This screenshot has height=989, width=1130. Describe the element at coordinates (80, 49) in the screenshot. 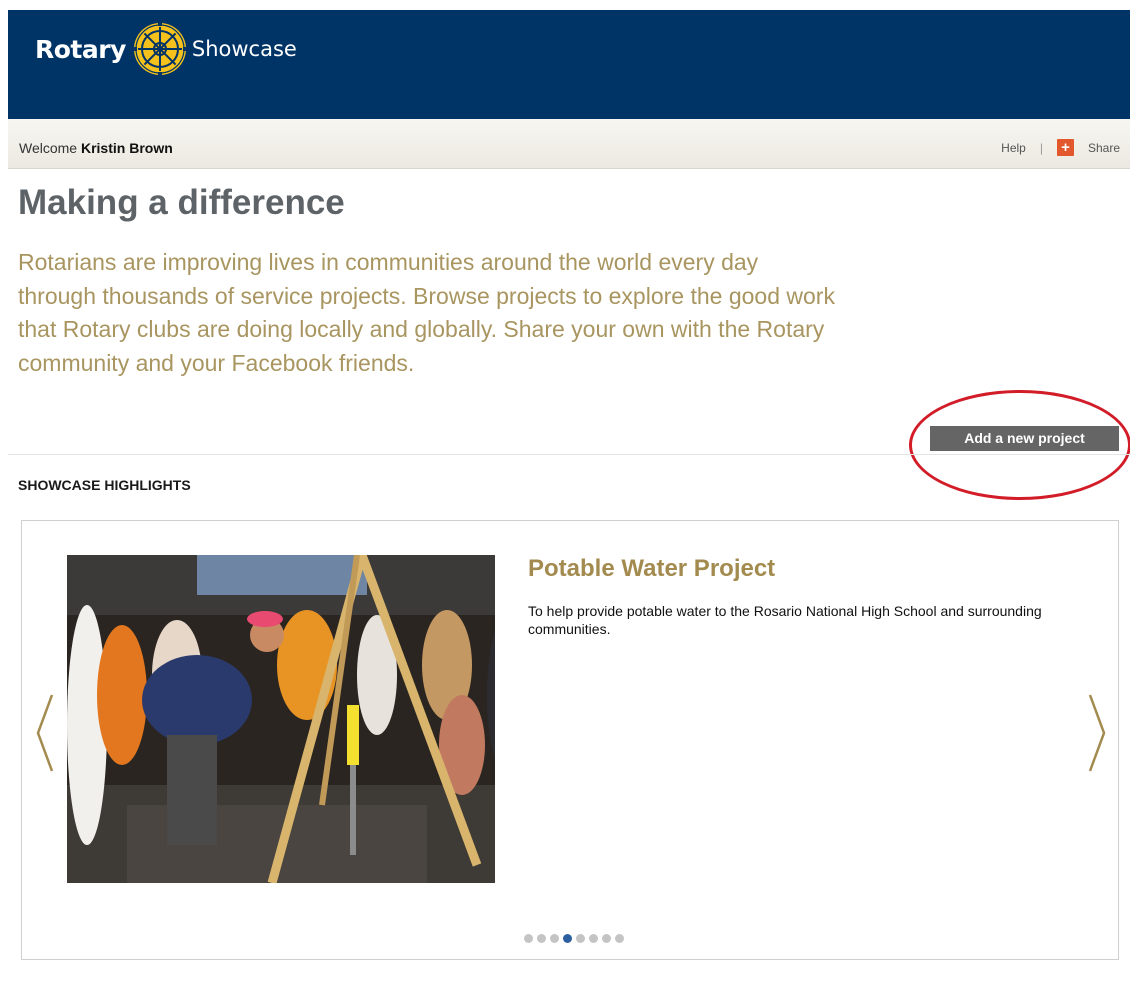

I see `brand-rotary-text: Rotary` at that location.